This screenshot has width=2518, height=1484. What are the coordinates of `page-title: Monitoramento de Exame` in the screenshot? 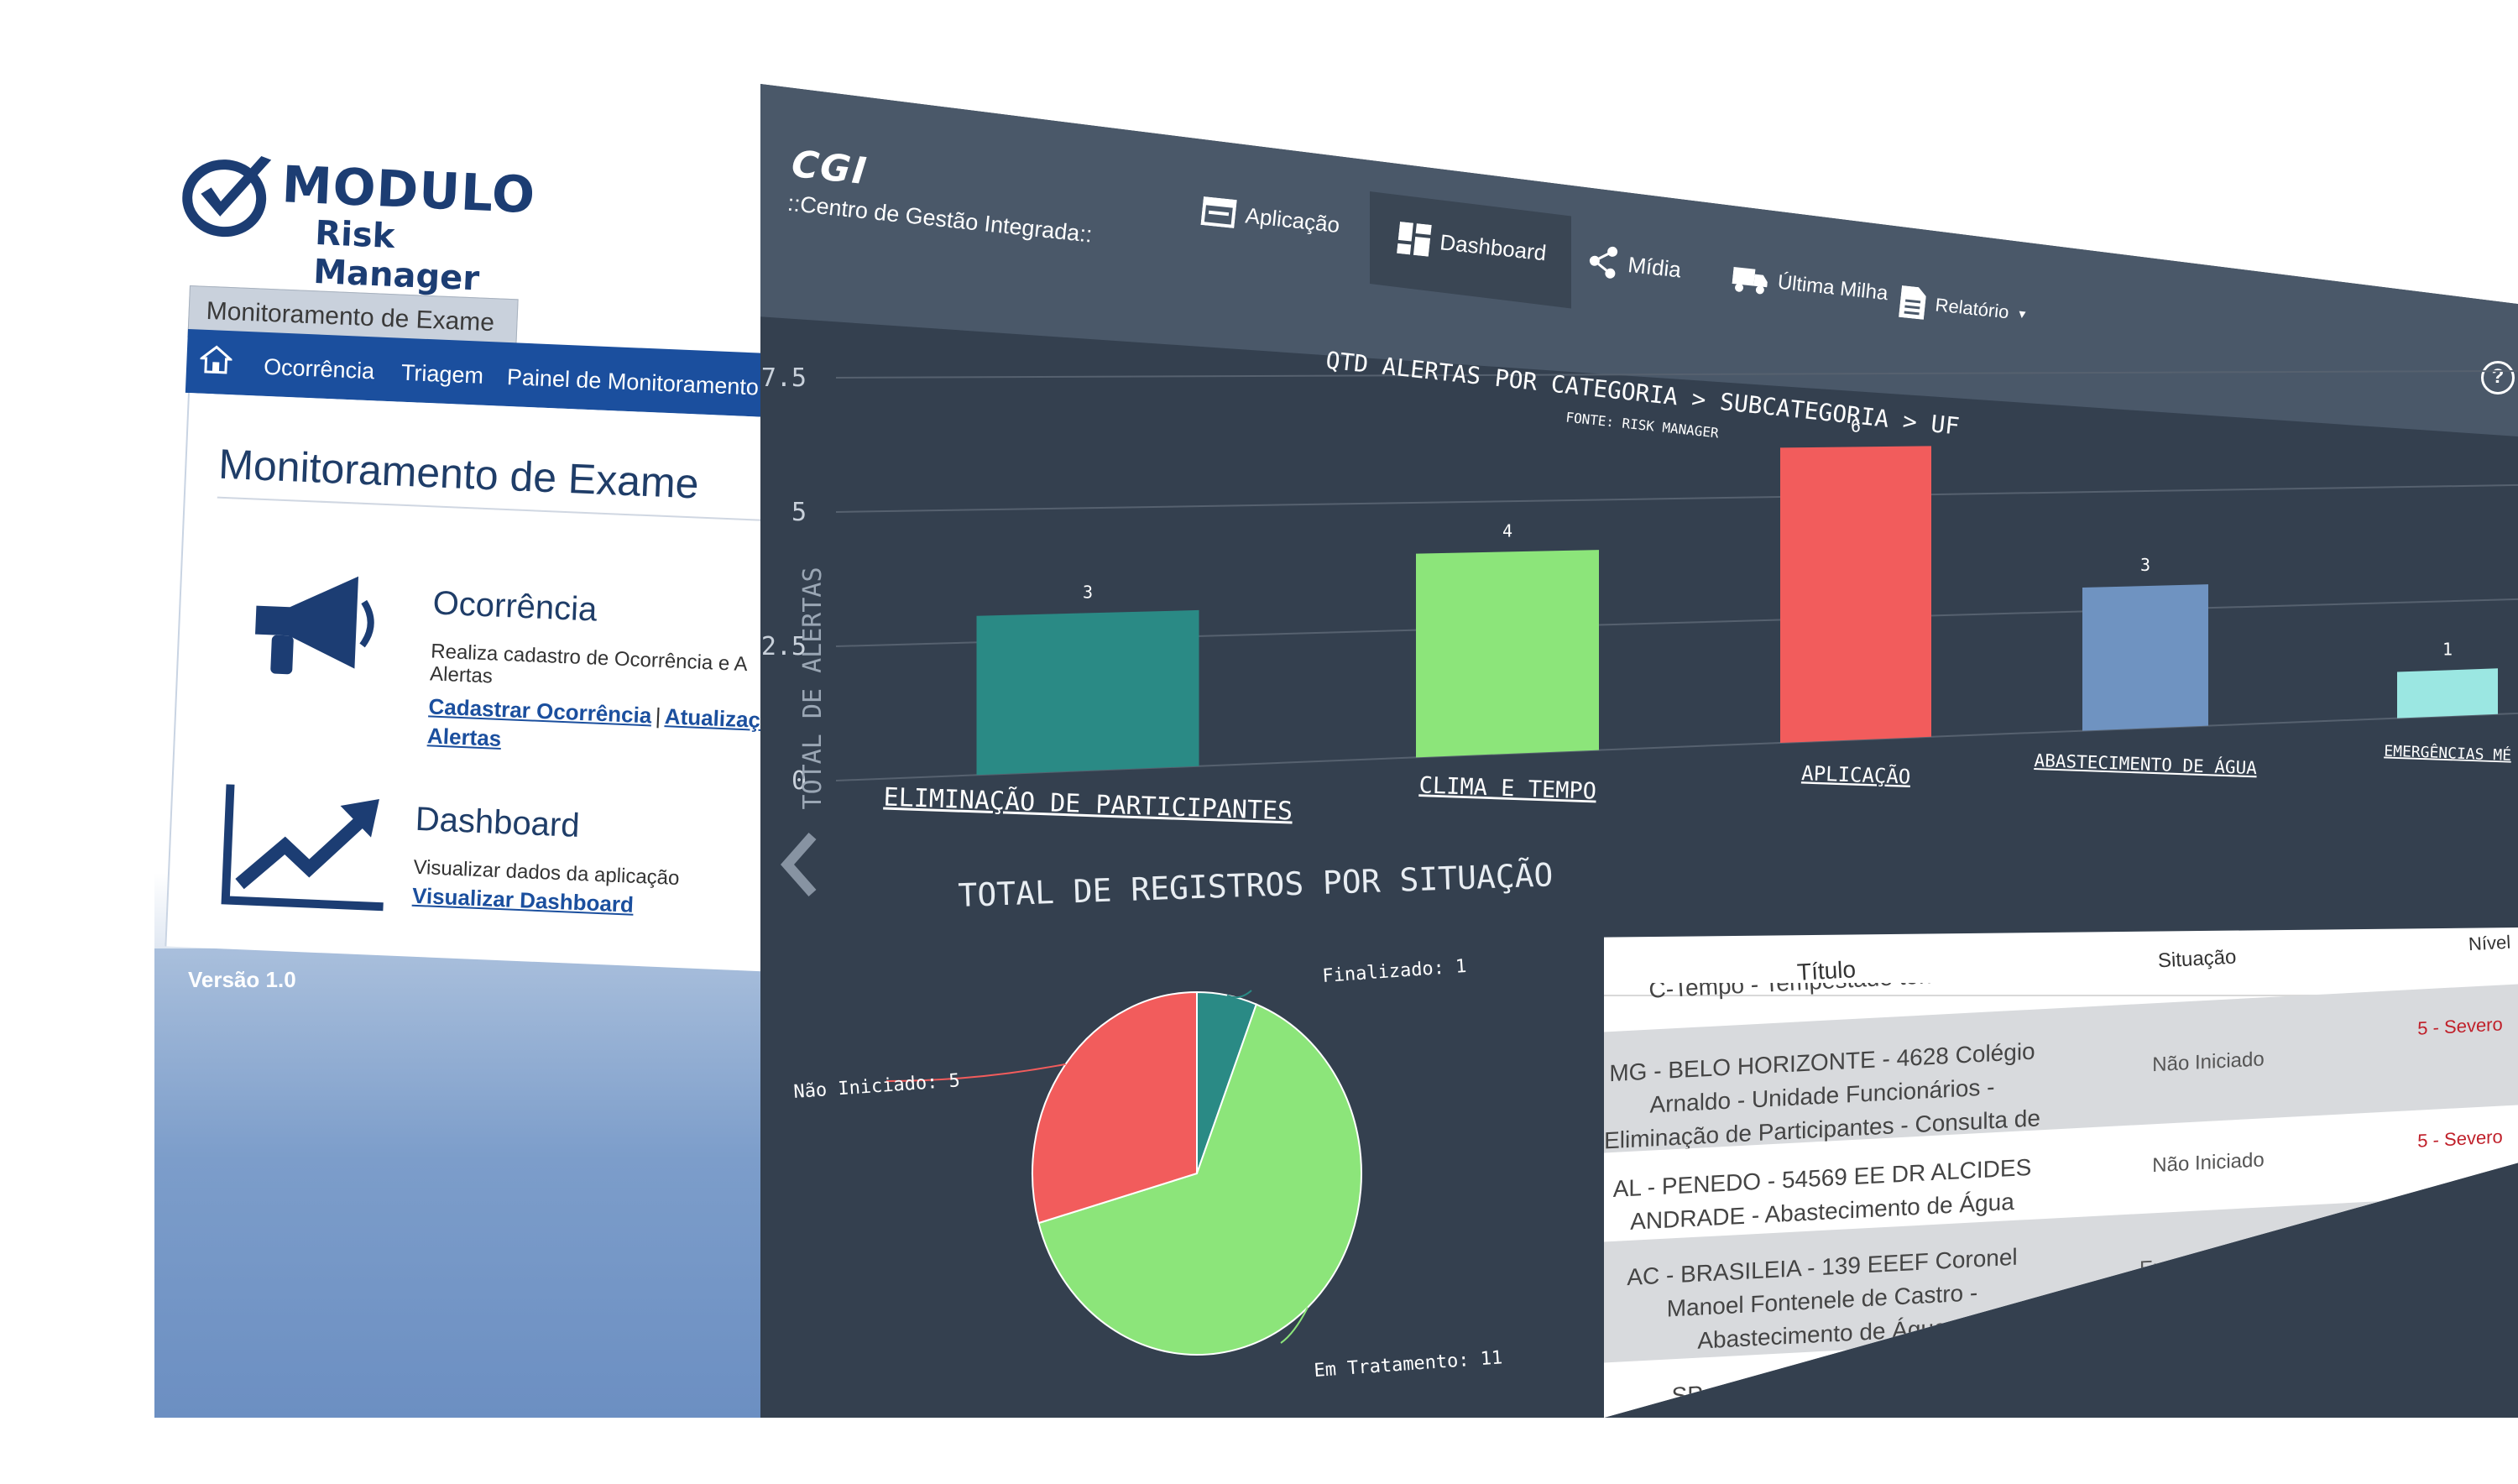 It's located at (458, 474).